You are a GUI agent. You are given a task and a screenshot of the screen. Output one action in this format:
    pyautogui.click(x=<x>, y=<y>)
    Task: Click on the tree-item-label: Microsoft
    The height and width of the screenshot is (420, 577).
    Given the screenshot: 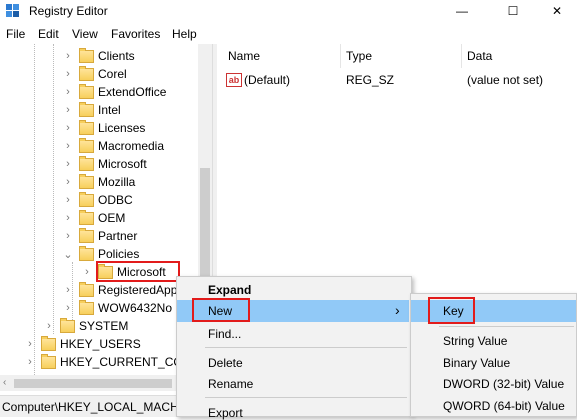 What is the action you would take?
    pyautogui.click(x=122, y=164)
    